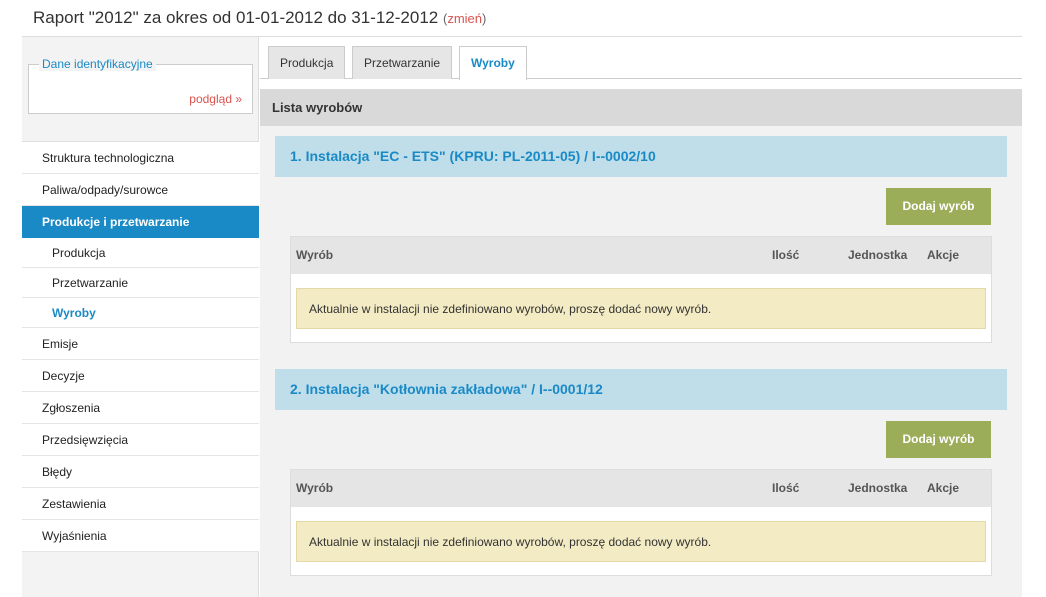 This screenshot has height=597, width=1046. Describe the element at coordinates (402, 62) in the screenshot. I see `tab-przetwarzanie: Przetwarzanie` at that location.